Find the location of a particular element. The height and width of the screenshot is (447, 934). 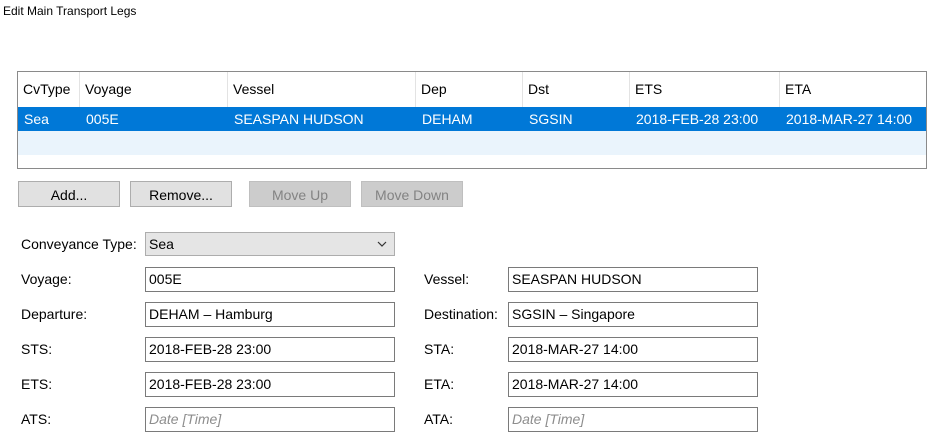

eta-field: 2018-MAR-27 14:00 is located at coordinates (633, 384).